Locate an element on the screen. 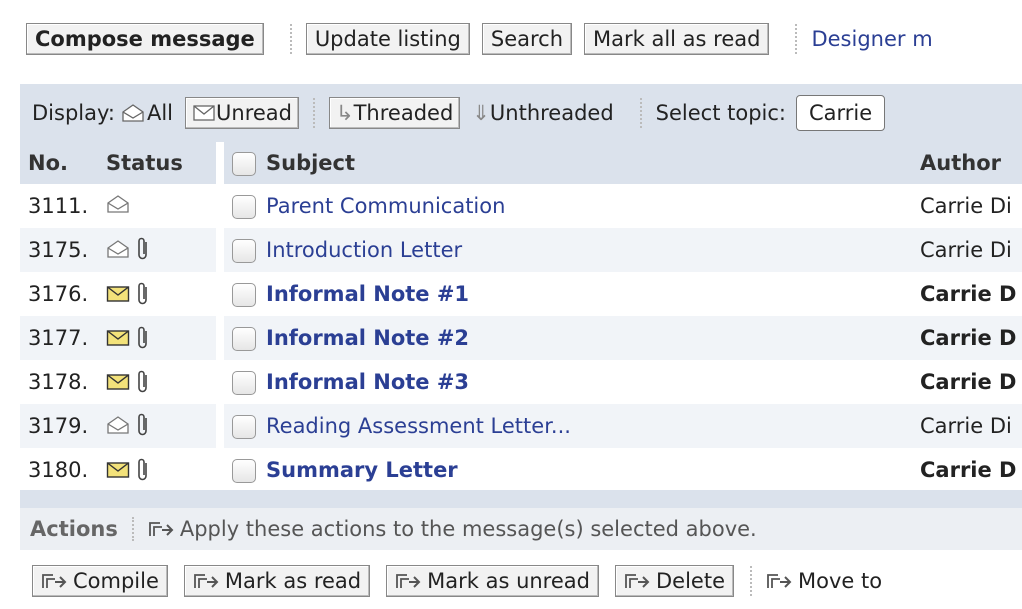 The height and width of the screenshot is (609, 1022). table-header-row: No. Status Subject Author is located at coordinates (521, 163).